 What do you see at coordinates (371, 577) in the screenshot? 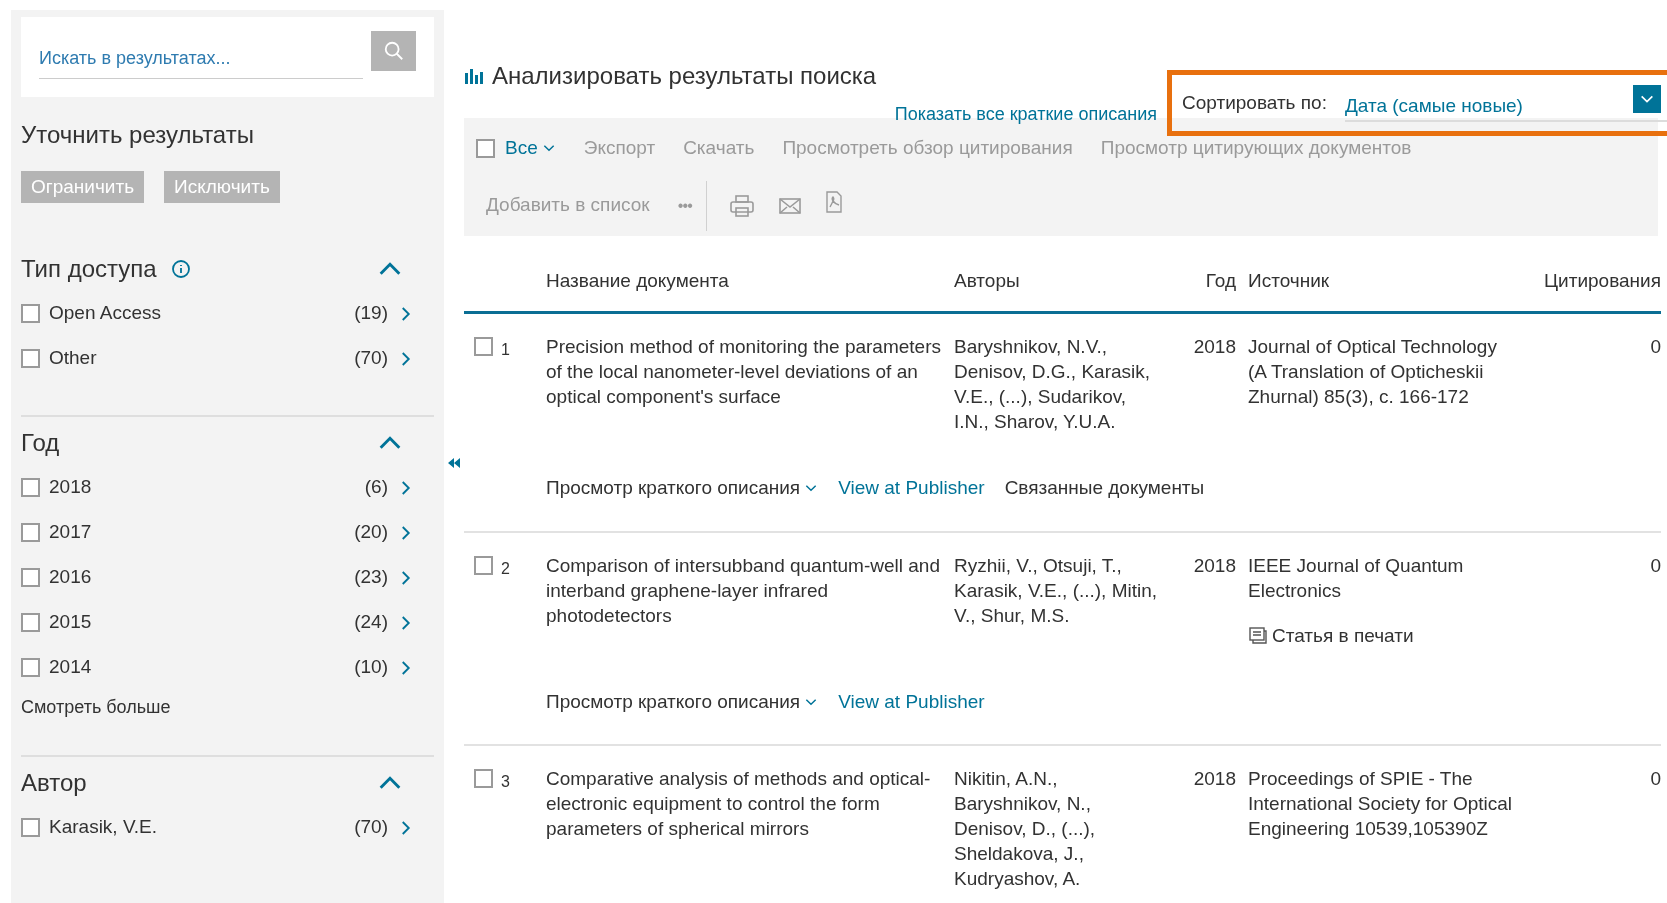
I see `filter-count: (23)` at bounding box center [371, 577].